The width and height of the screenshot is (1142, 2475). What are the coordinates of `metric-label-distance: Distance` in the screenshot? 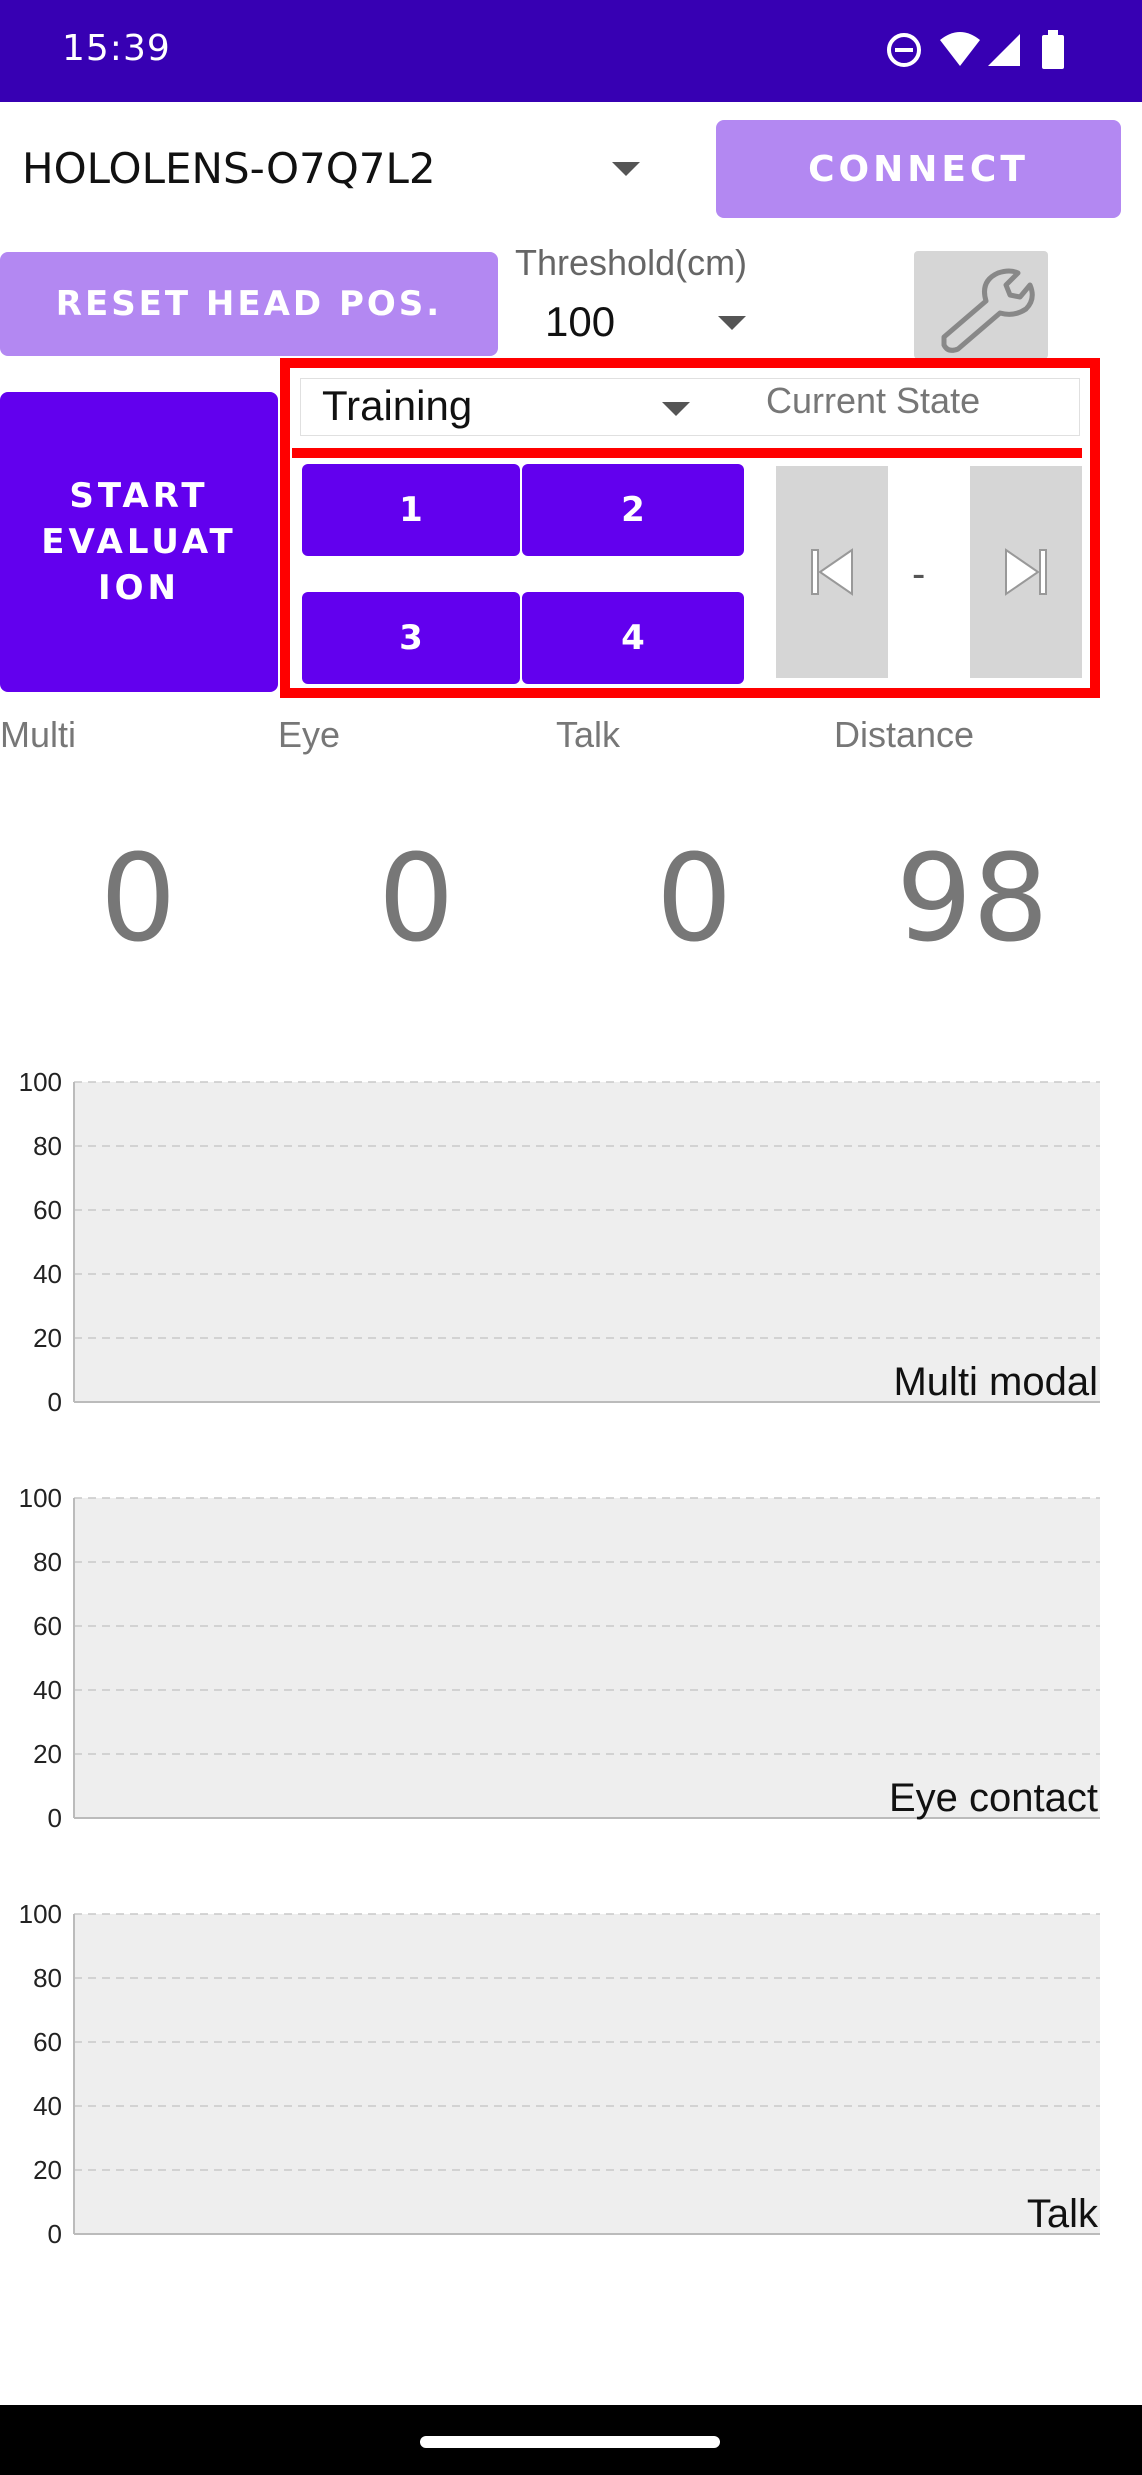 It's located at (904, 734).